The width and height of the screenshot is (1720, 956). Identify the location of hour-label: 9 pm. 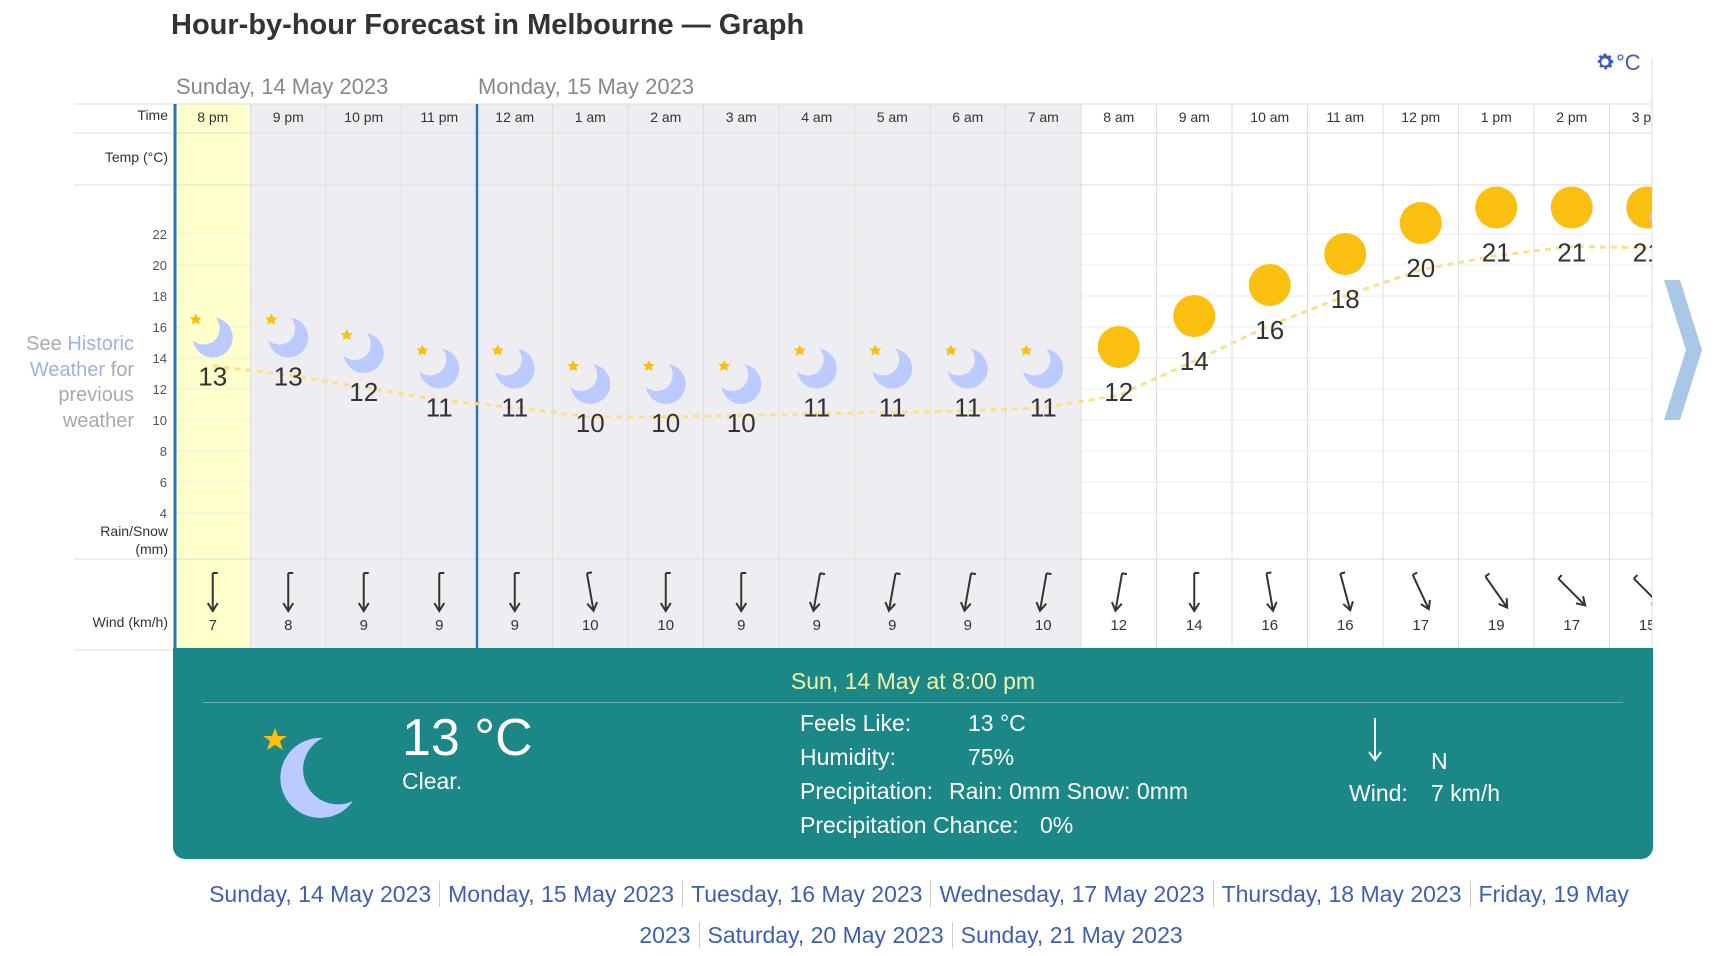
(288, 117).